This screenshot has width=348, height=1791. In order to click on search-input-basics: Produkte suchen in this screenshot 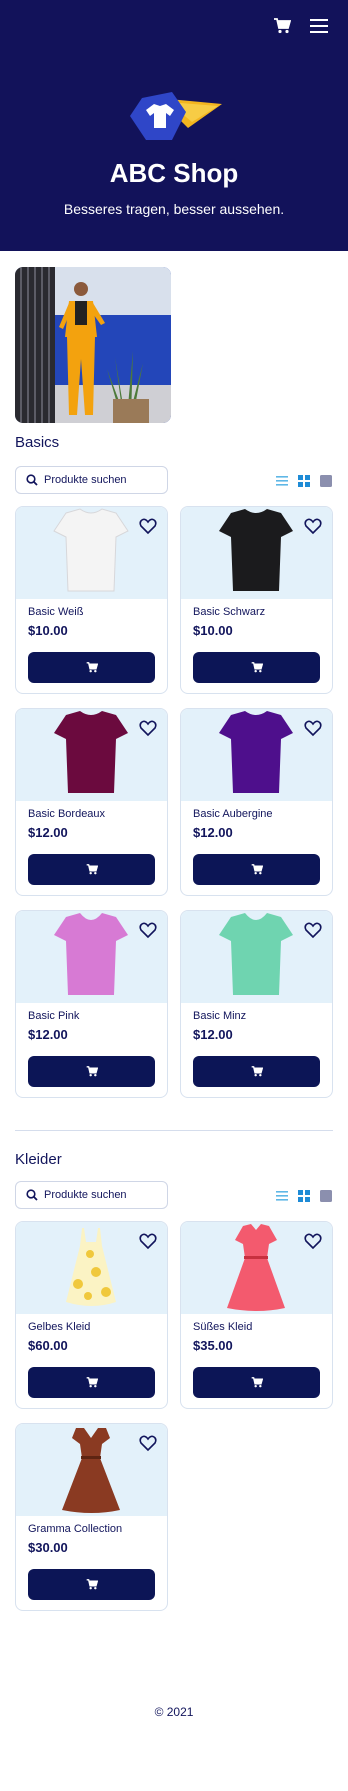, I will do `click(91, 480)`.